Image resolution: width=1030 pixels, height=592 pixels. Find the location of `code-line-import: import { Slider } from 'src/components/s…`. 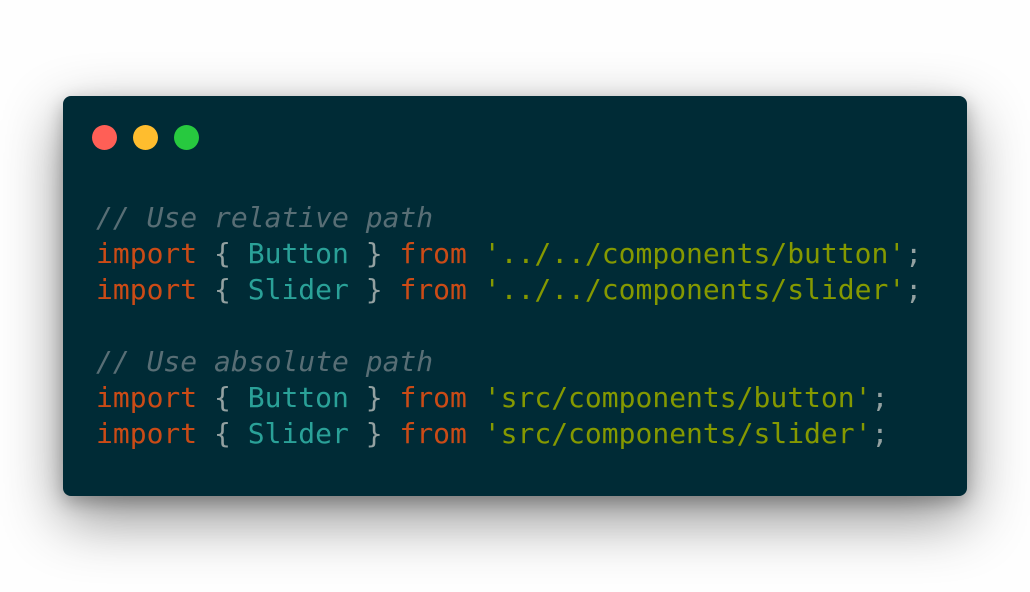

code-line-import: import { Slider } from 'src/components/s… is located at coordinates (509, 434).